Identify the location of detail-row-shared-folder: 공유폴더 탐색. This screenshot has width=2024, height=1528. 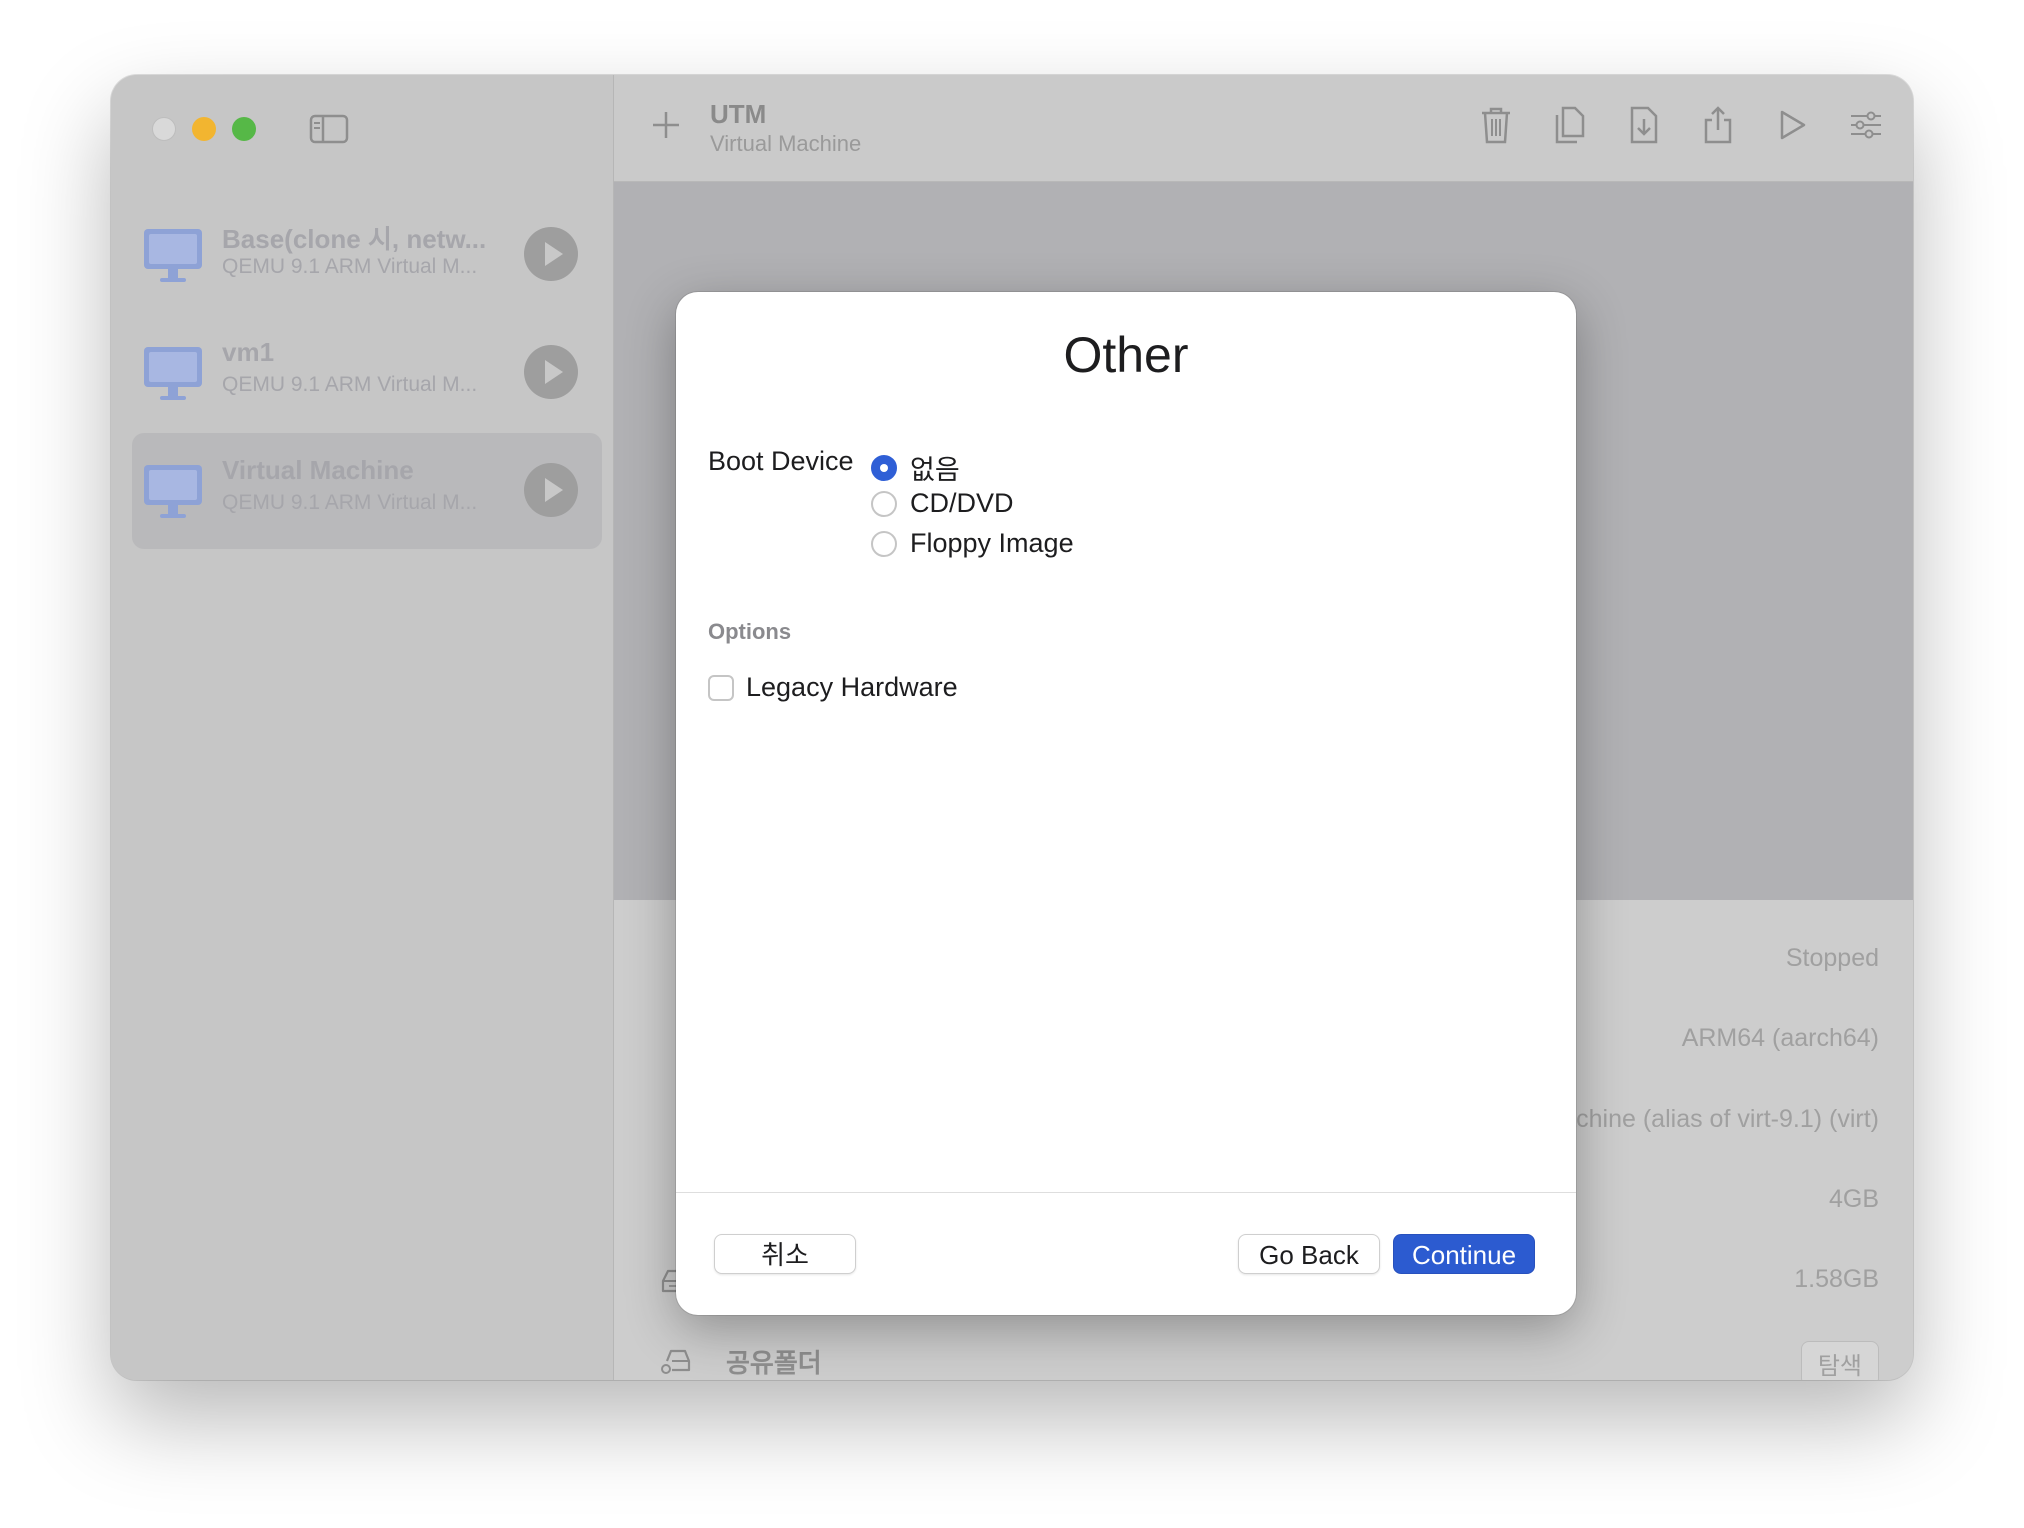
(1263, 1355).